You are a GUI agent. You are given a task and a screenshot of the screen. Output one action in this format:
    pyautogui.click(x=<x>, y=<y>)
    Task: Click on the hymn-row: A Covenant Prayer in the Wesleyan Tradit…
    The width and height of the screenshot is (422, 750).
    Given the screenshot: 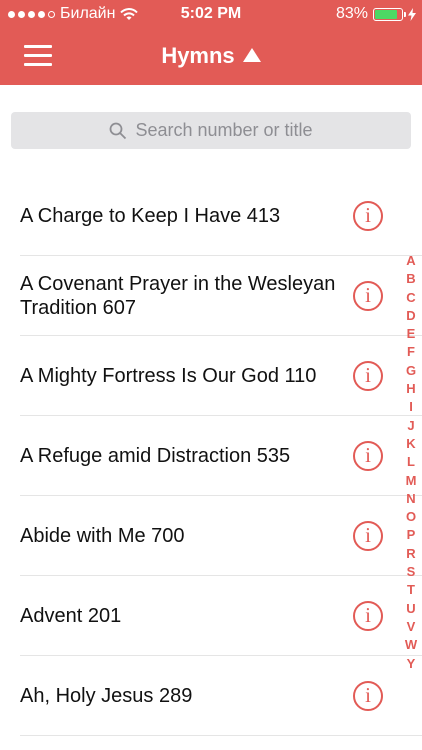 What is the action you would take?
    pyautogui.click(x=221, y=296)
    